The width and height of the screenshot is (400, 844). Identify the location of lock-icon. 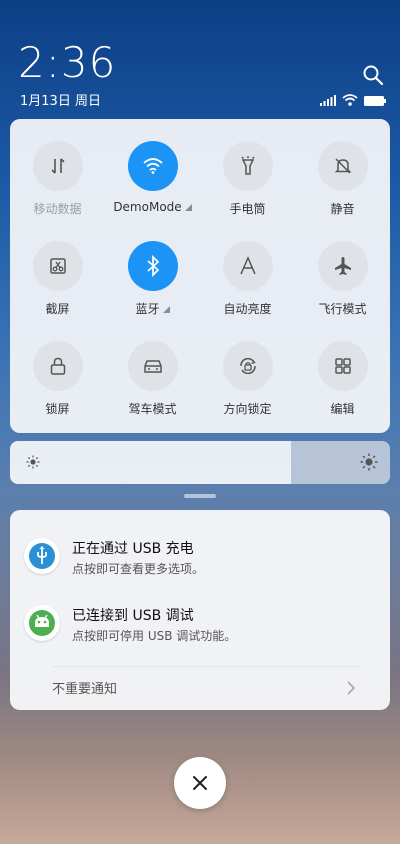
(57, 366).